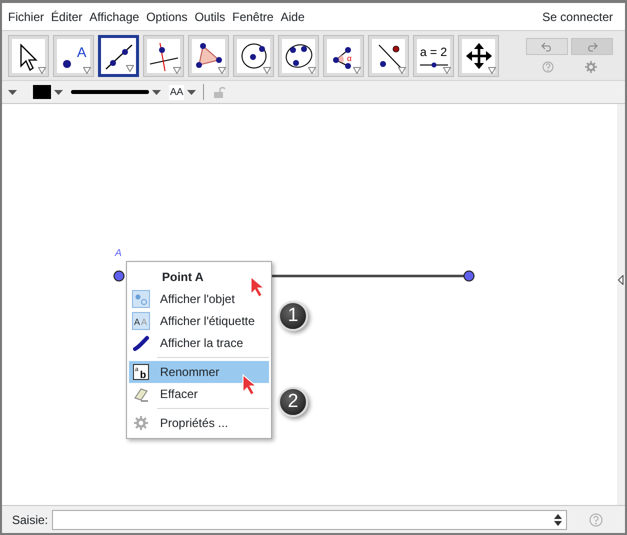 The height and width of the screenshot is (535, 627). I want to click on icon-letter: b, so click(143, 375).